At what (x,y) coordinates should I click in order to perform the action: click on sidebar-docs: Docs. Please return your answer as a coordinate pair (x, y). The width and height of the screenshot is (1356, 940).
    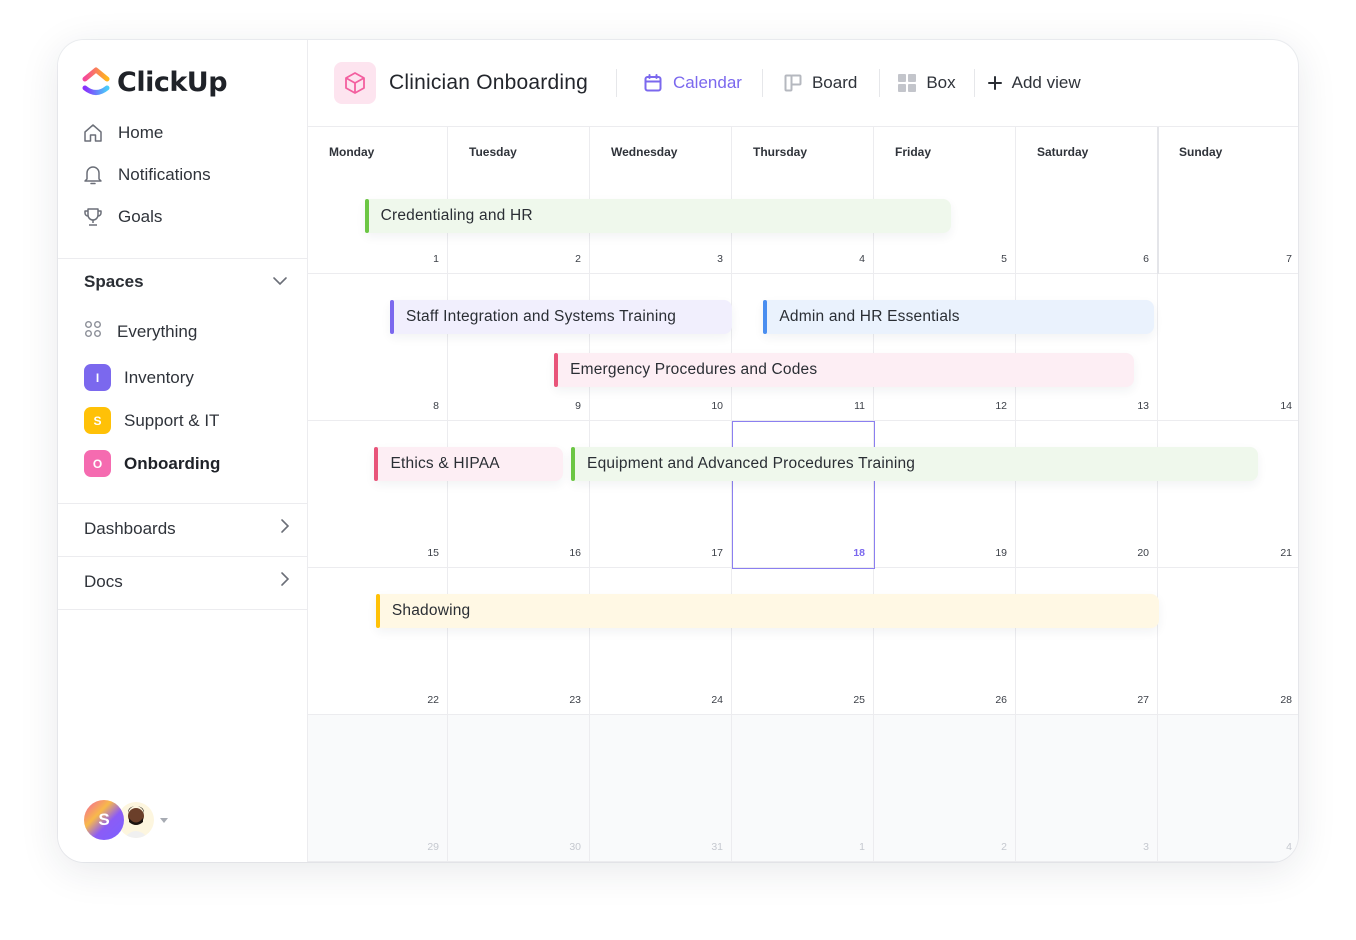
    Looking at the image, I should click on (187, 581).